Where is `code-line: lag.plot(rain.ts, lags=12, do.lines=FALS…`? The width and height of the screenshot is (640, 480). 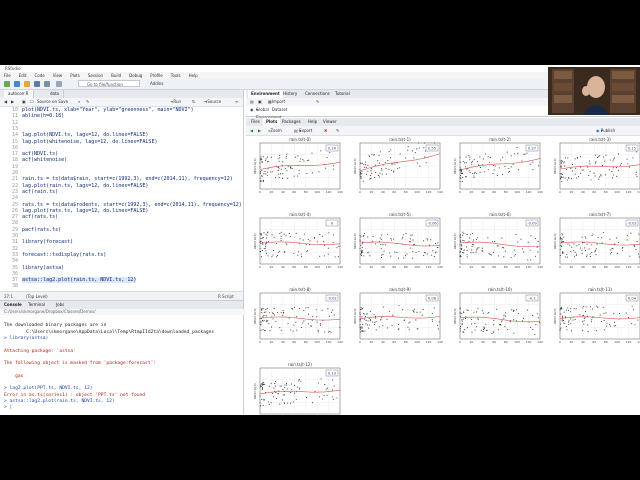
code-line: lag.plot(rain.ts, lags=12, do.lines=FALS… is located at coordinates (85, 186).